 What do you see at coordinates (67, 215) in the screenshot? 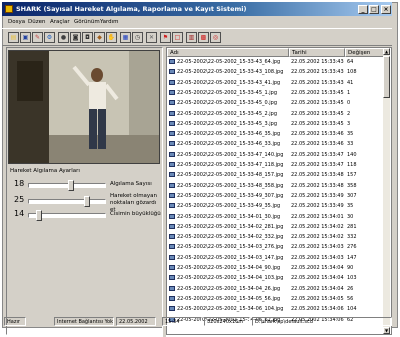
I see `object-size-slider` at bounding box center [67, 215].